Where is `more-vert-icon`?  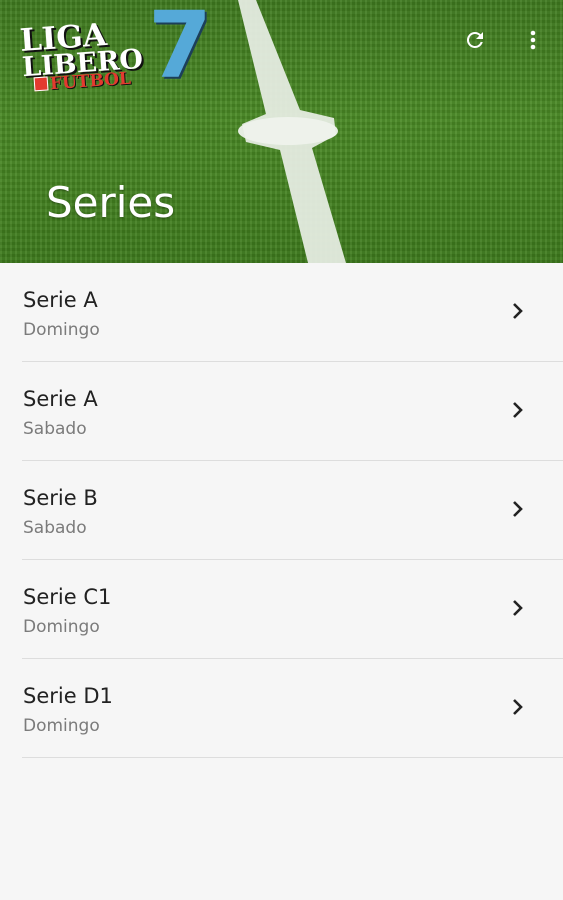 more-vert-icon is located at coordinates (533, 40).